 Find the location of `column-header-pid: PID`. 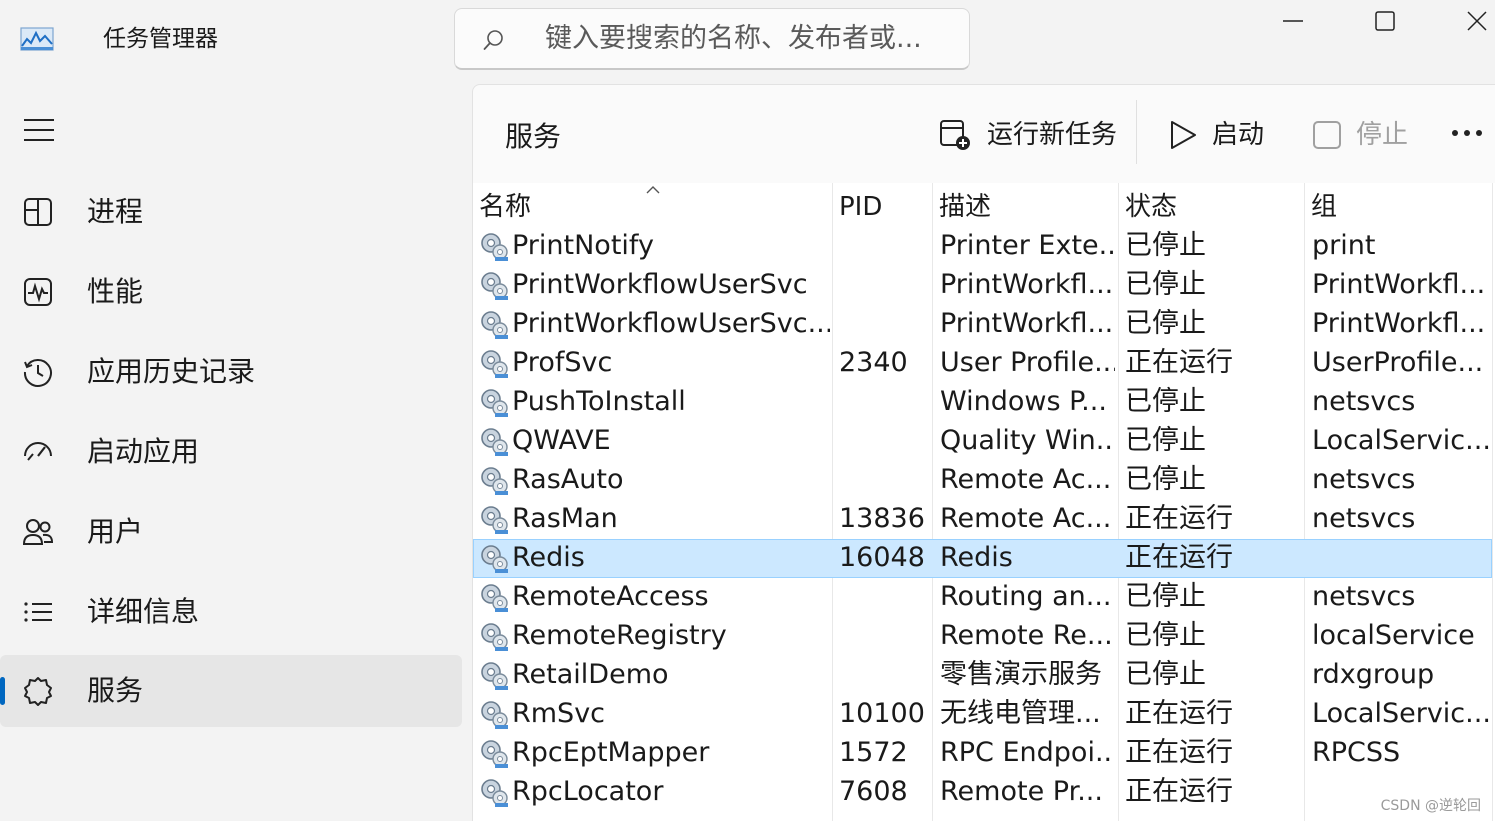

column-header-pid: PID is located at coordinates (860, 207).